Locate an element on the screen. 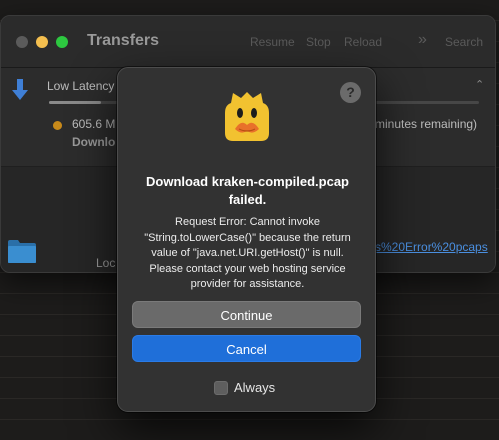 This screenshot has height=440, width=499. titlebar: Transfers Resume Stop Reload » Search is located at coordinates (248, 42).